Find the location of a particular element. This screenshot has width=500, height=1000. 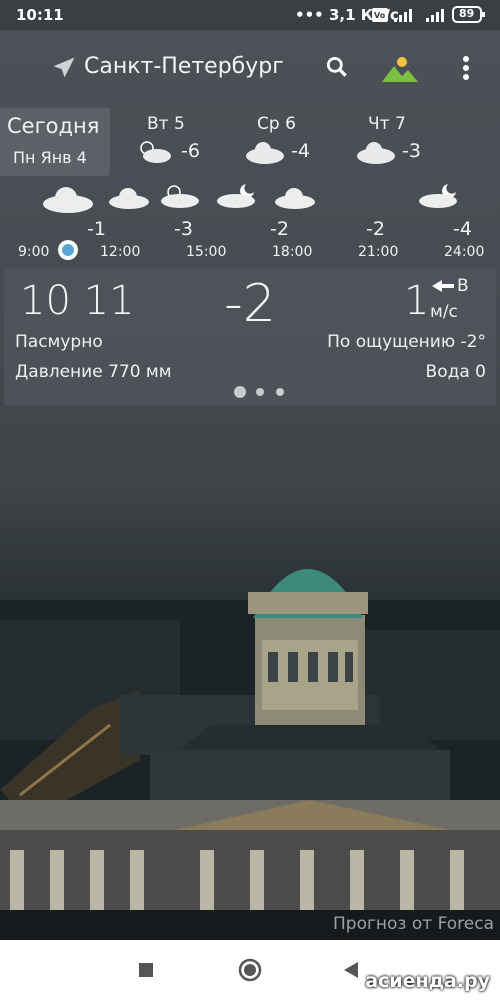

wind-direction: В is located at coordinates (463, 286).